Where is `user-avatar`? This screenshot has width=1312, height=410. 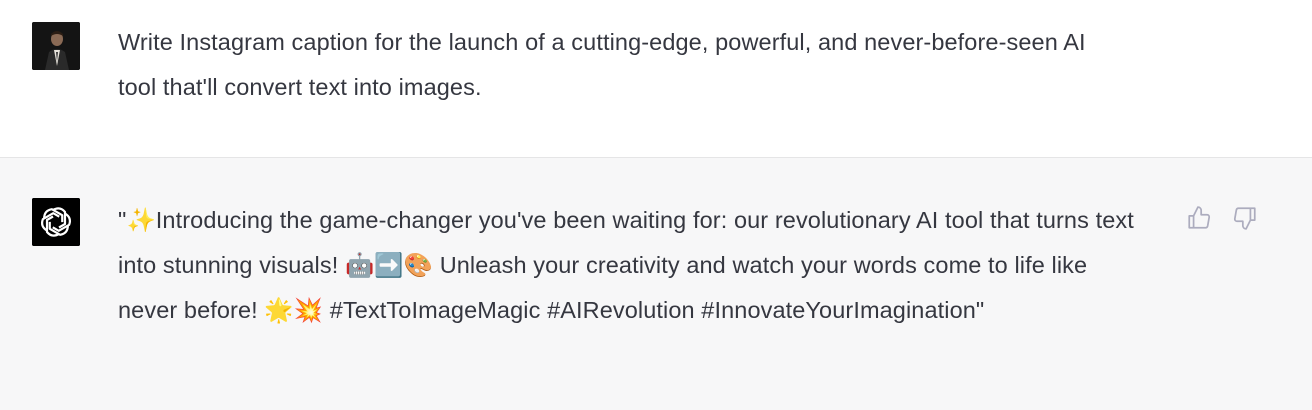 user-avatar is located at coordinates (56, 46).